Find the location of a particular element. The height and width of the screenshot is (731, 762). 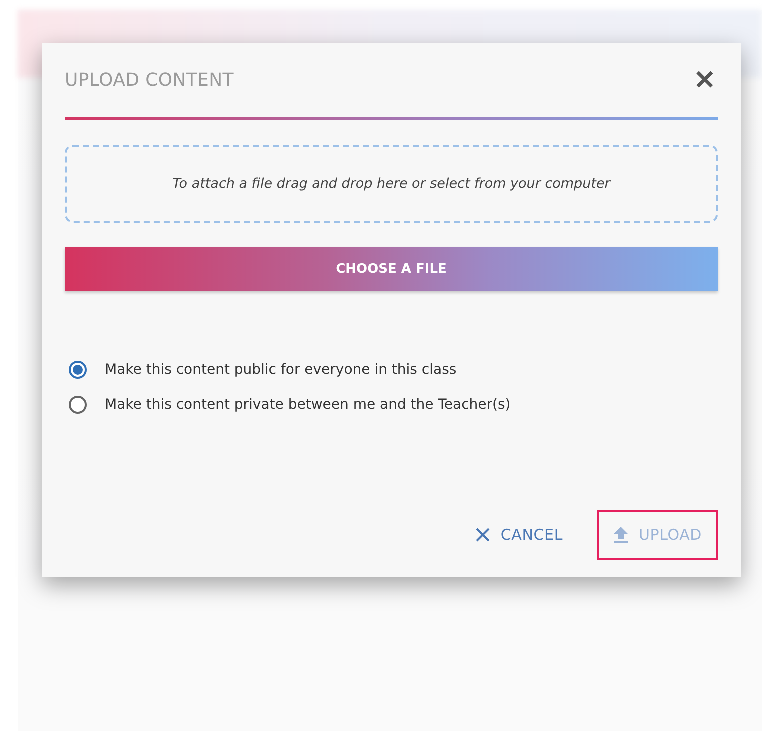

option-label: Make this content private between me and the Teacher(s) is located at coordinates (308, 405).